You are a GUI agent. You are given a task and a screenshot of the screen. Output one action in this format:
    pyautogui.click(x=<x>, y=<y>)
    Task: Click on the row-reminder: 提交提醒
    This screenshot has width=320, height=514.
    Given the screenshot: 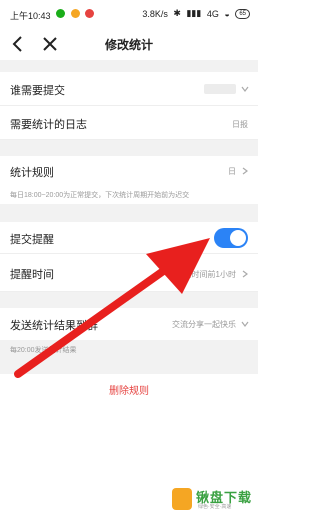 What is the action you would take?
    pyautogui.click(x=129, y=238)
    